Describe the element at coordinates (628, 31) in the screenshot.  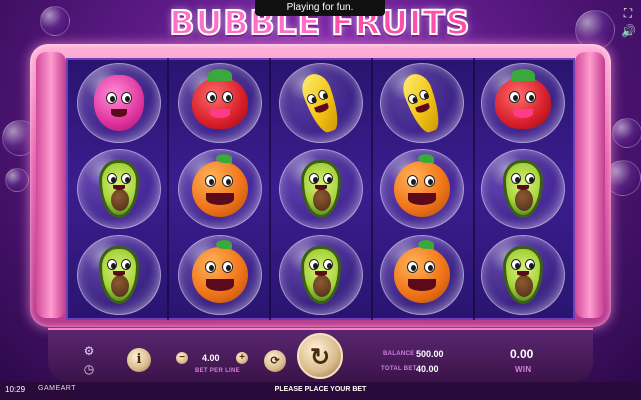
I see `sound-icon: 🔊` at that location.